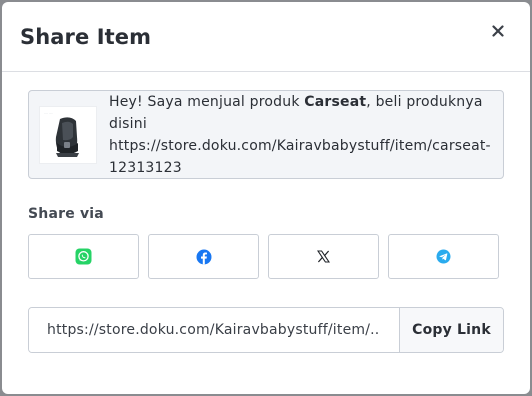 This screenshot has width=532, height=396. I want to click on share-buttons-row, so click(266, 256).